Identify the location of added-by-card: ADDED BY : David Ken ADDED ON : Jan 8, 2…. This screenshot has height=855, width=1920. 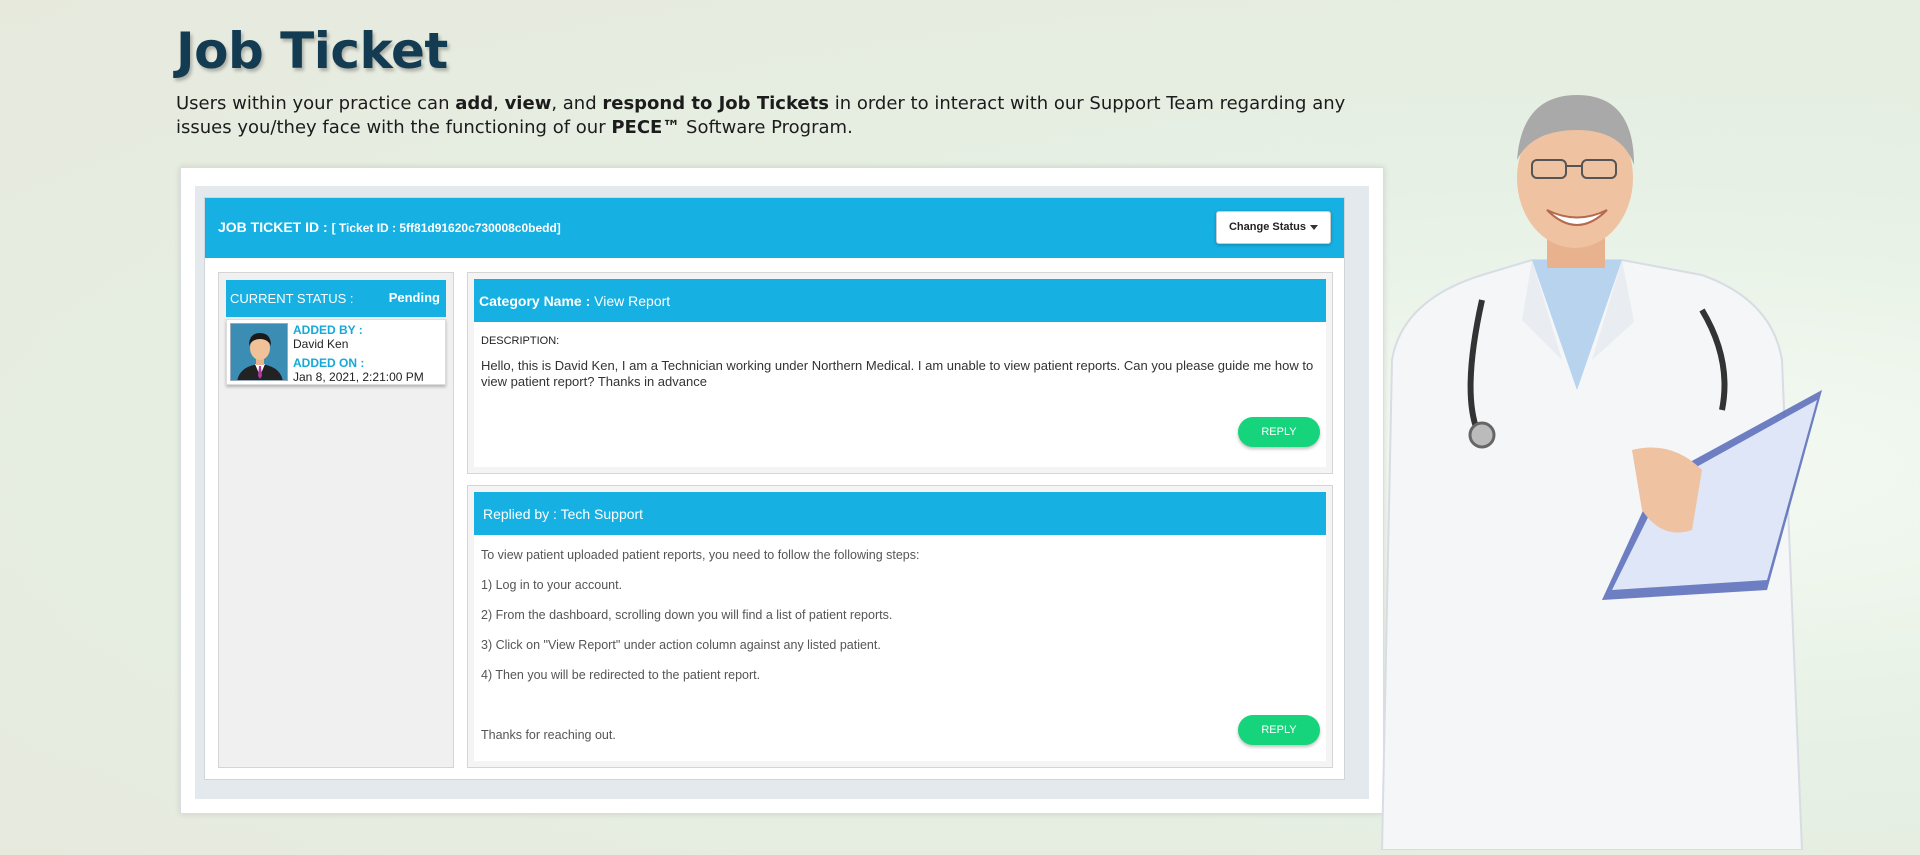
(336, 352).